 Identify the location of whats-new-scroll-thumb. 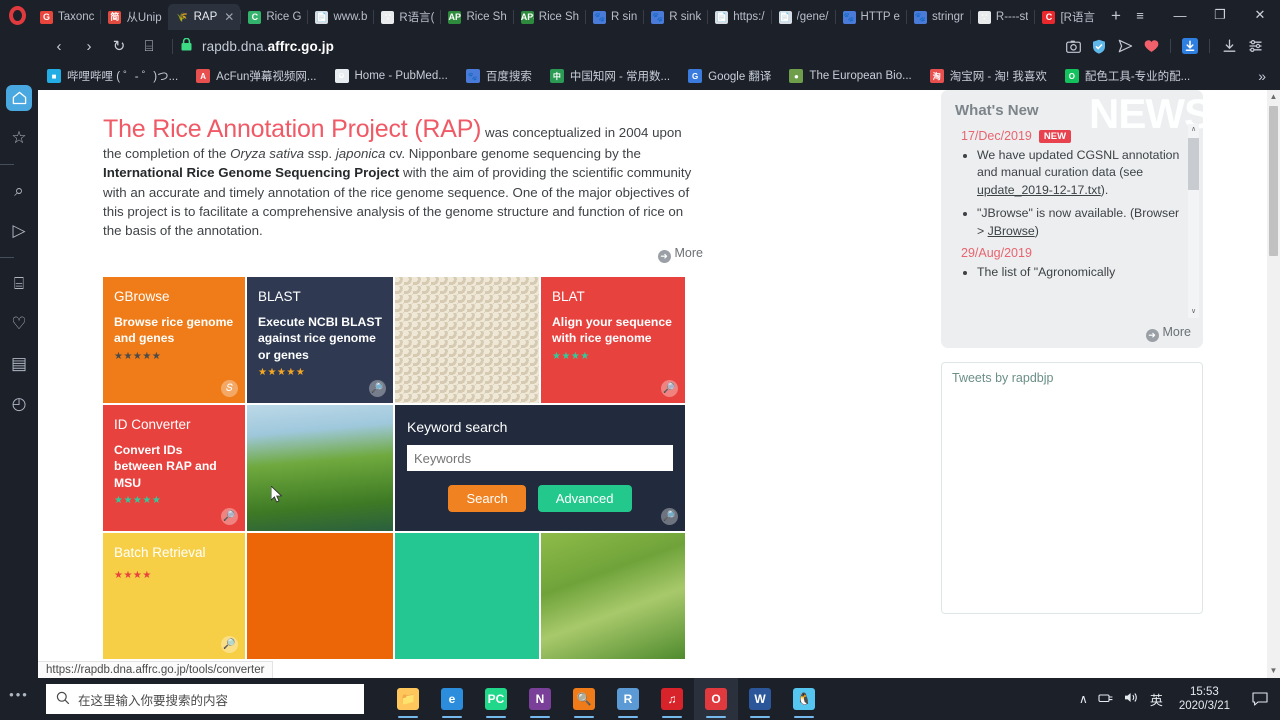
(1193, 164).